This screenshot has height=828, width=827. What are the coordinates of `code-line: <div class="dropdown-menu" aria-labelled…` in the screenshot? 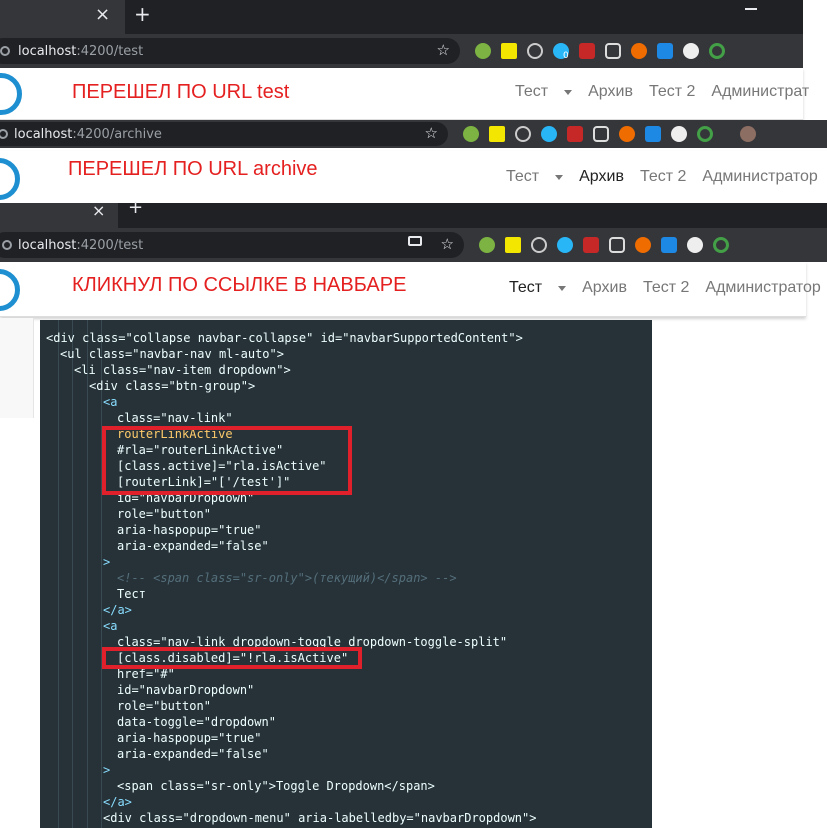 It's located at (320, 818).